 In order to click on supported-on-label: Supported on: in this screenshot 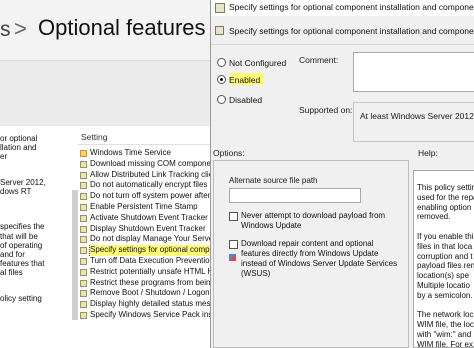, I will do `click(326, 110)`.